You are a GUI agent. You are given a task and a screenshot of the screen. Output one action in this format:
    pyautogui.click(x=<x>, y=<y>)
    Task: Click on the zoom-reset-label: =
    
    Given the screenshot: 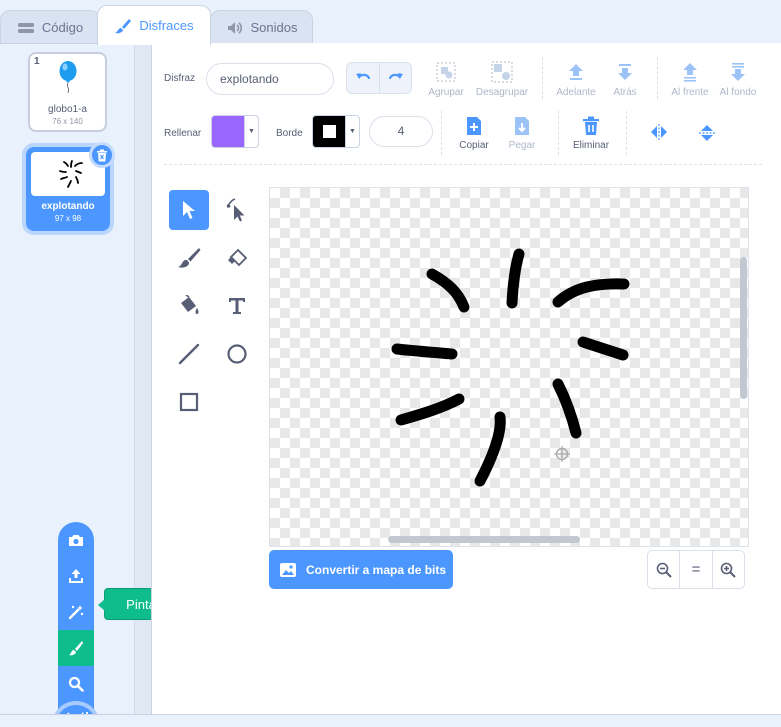 What is the action you would take?
    pyautogui.click(x=696, y=569)
    